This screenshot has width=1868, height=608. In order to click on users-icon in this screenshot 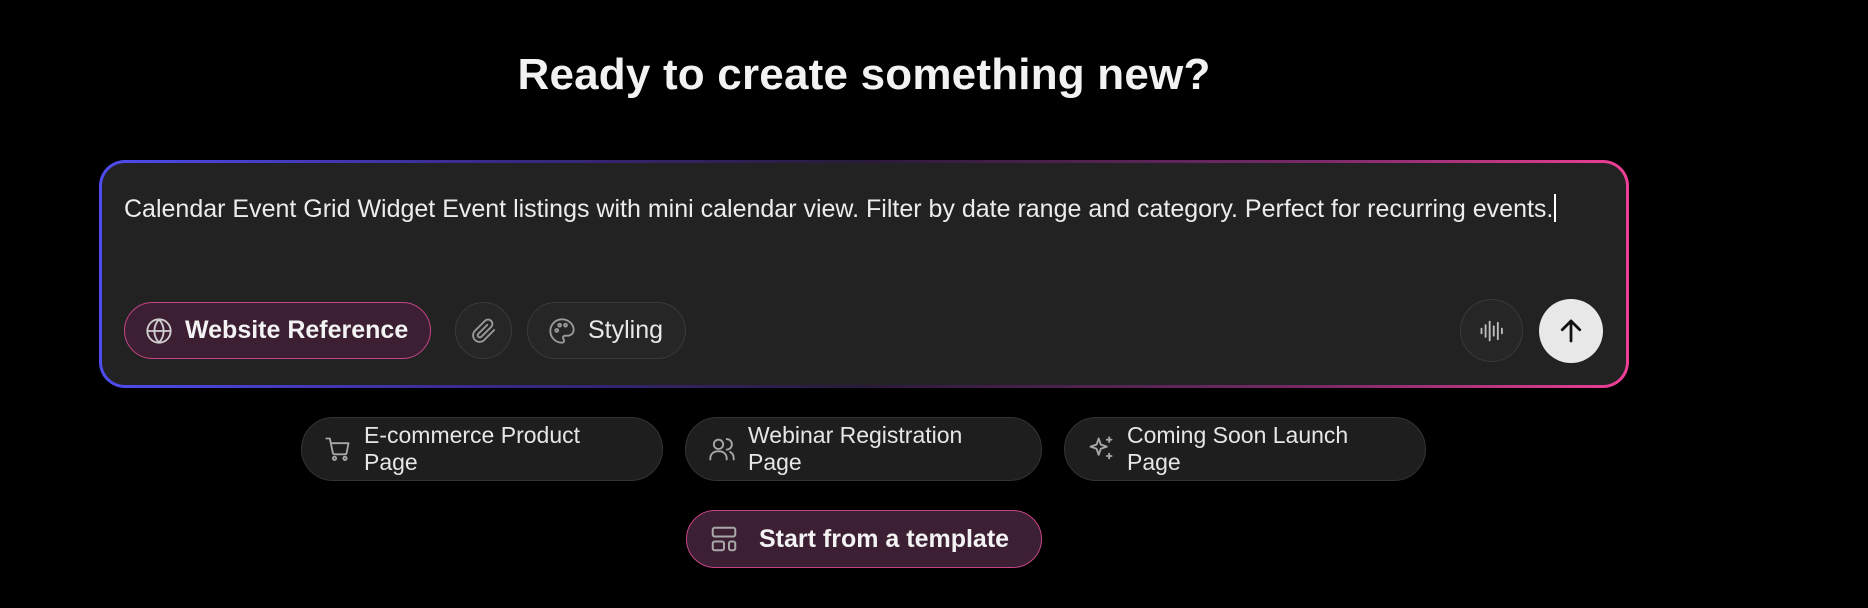, I will do `click(722, 449)`.